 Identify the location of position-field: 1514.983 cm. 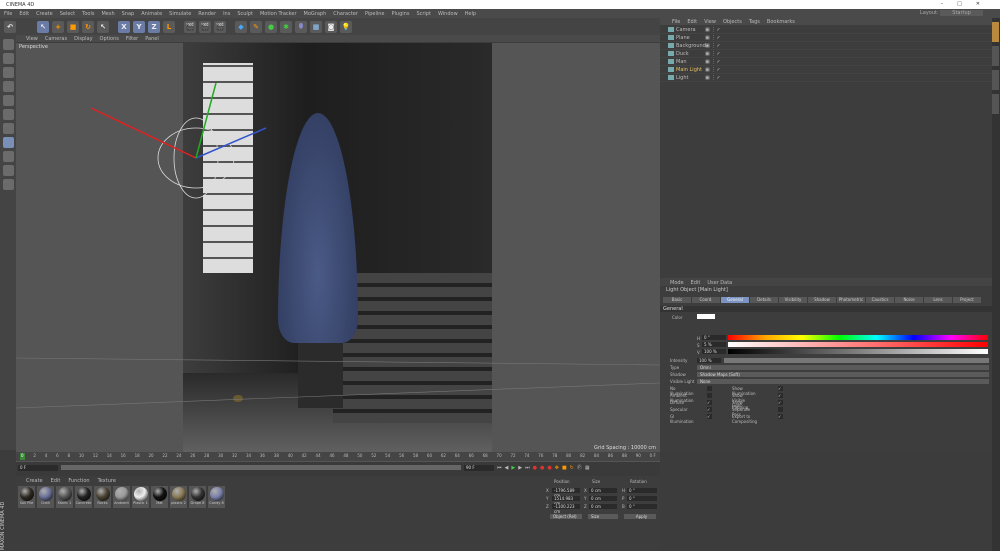
(566, 501).